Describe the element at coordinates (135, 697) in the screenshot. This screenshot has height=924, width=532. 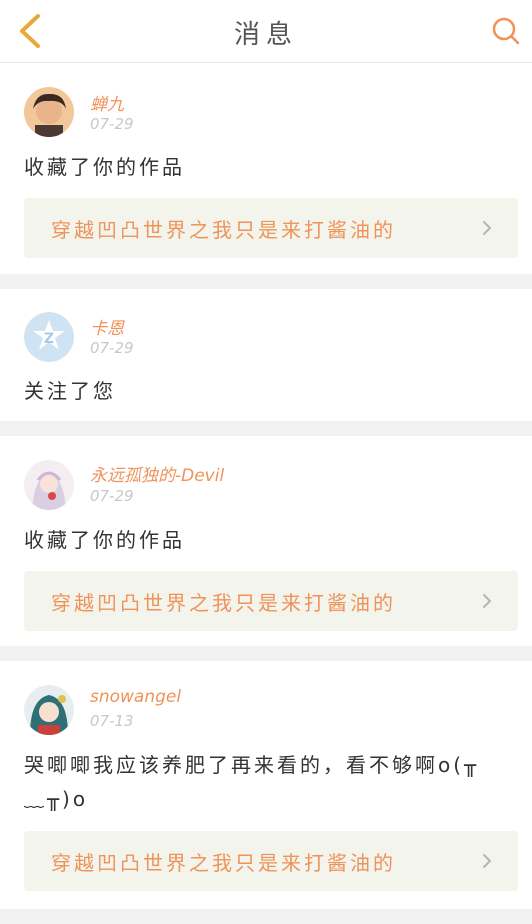
I see `username: snowangel` at that location.